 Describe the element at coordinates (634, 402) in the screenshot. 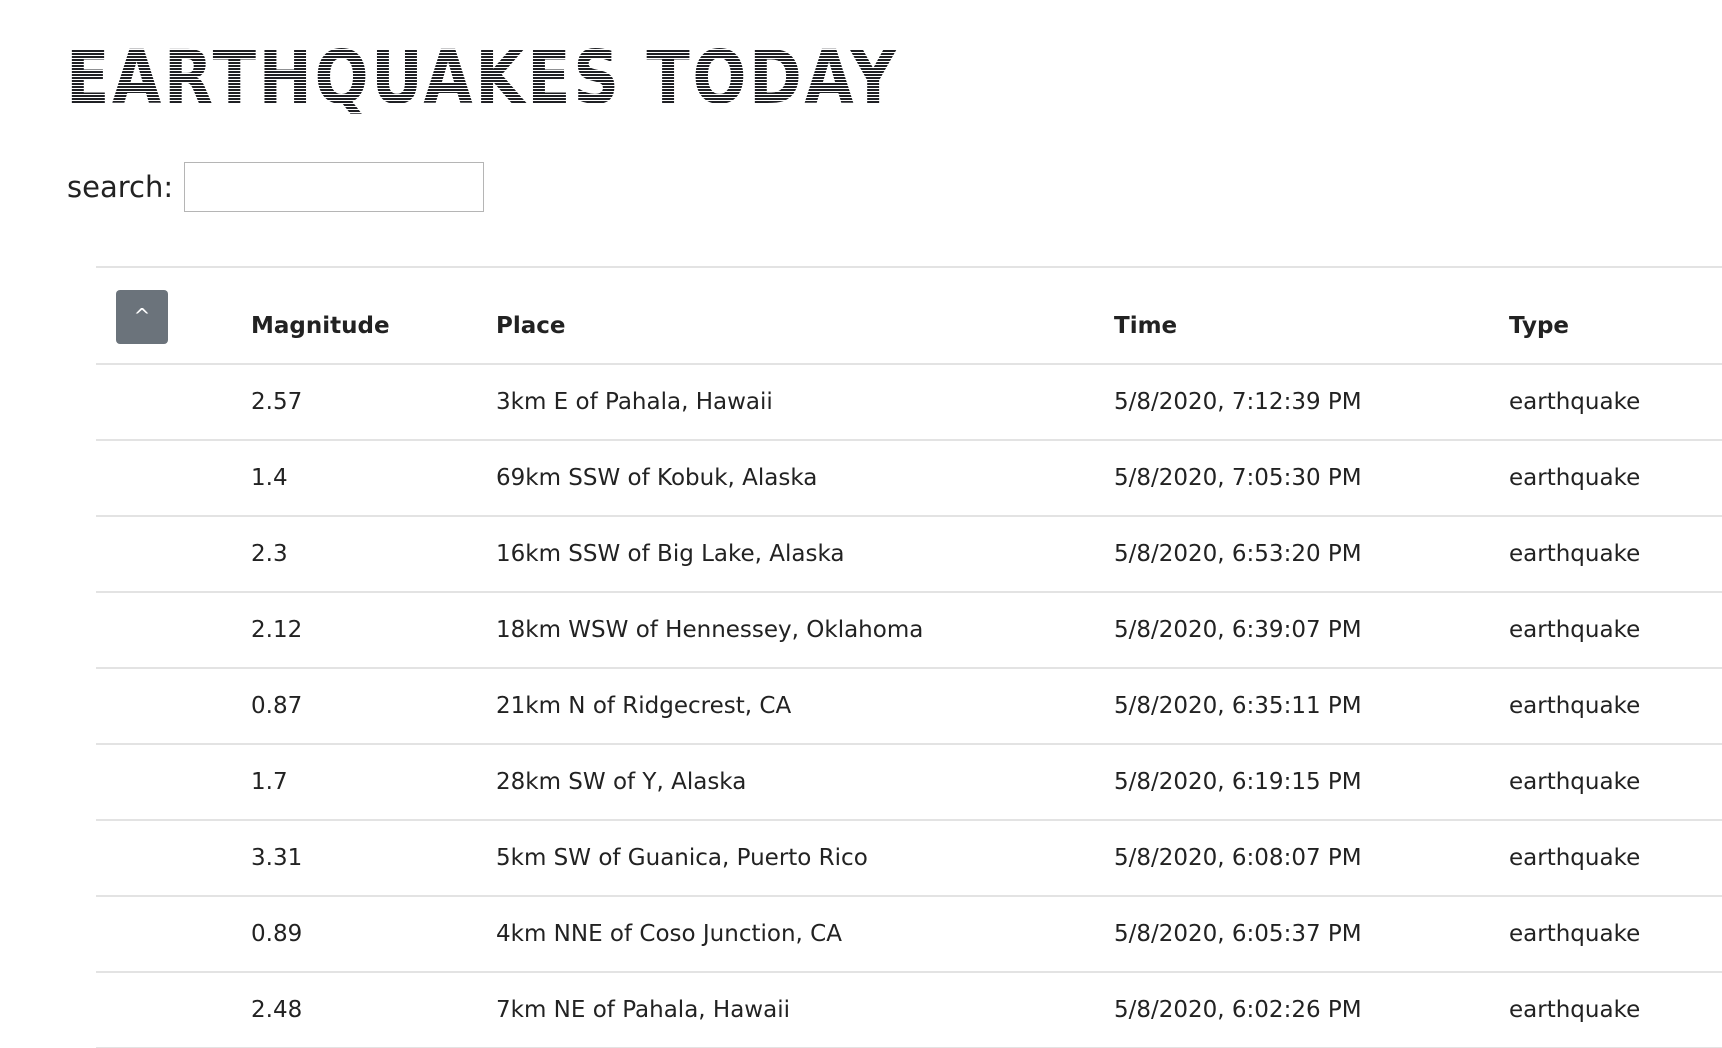

I see `place-cell: 3km E of Pahala, Hawaii` at that location.